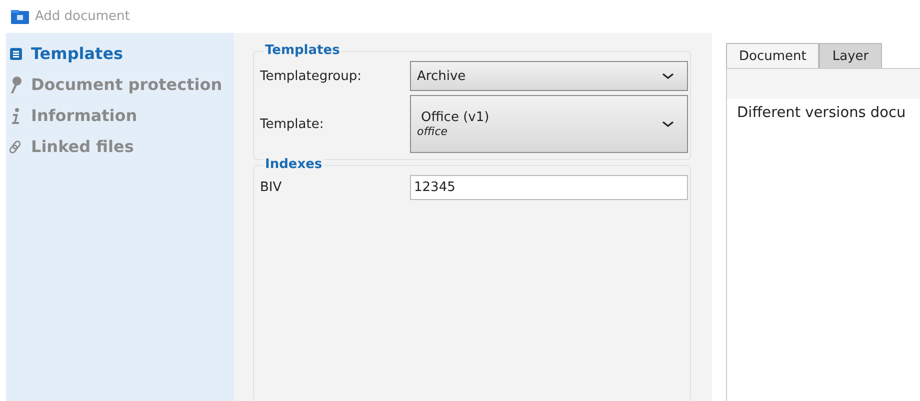  Describe the element at coordinates (549, 187) in the screenshot. I see `input-field: 12345` at that location.